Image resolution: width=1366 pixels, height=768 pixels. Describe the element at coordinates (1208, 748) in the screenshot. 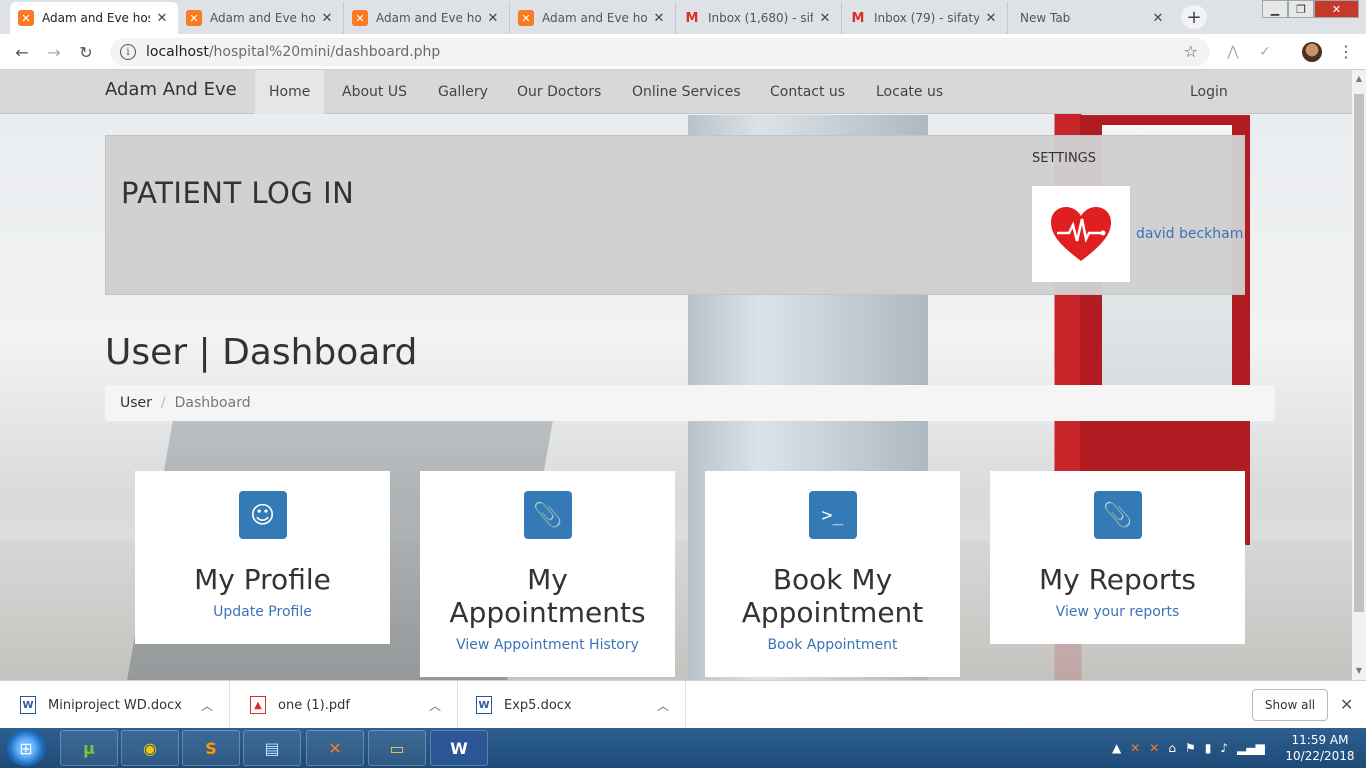

I see `battery-icon: ▮` at that location.